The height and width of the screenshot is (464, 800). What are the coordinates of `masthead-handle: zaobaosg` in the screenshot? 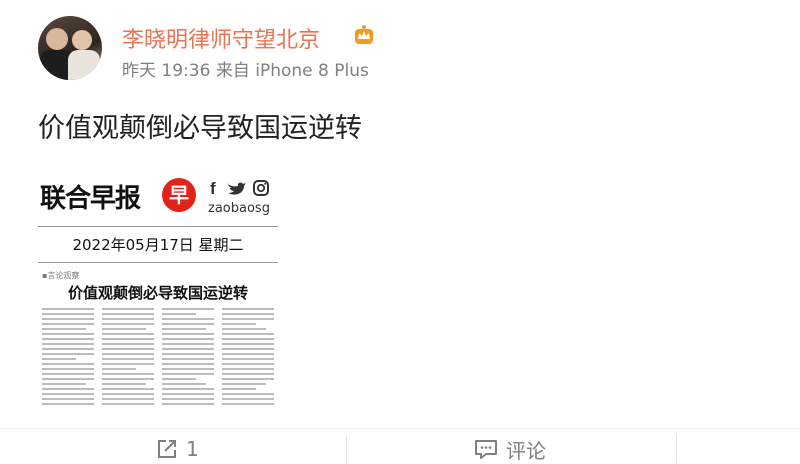 It's located at (239, 208).